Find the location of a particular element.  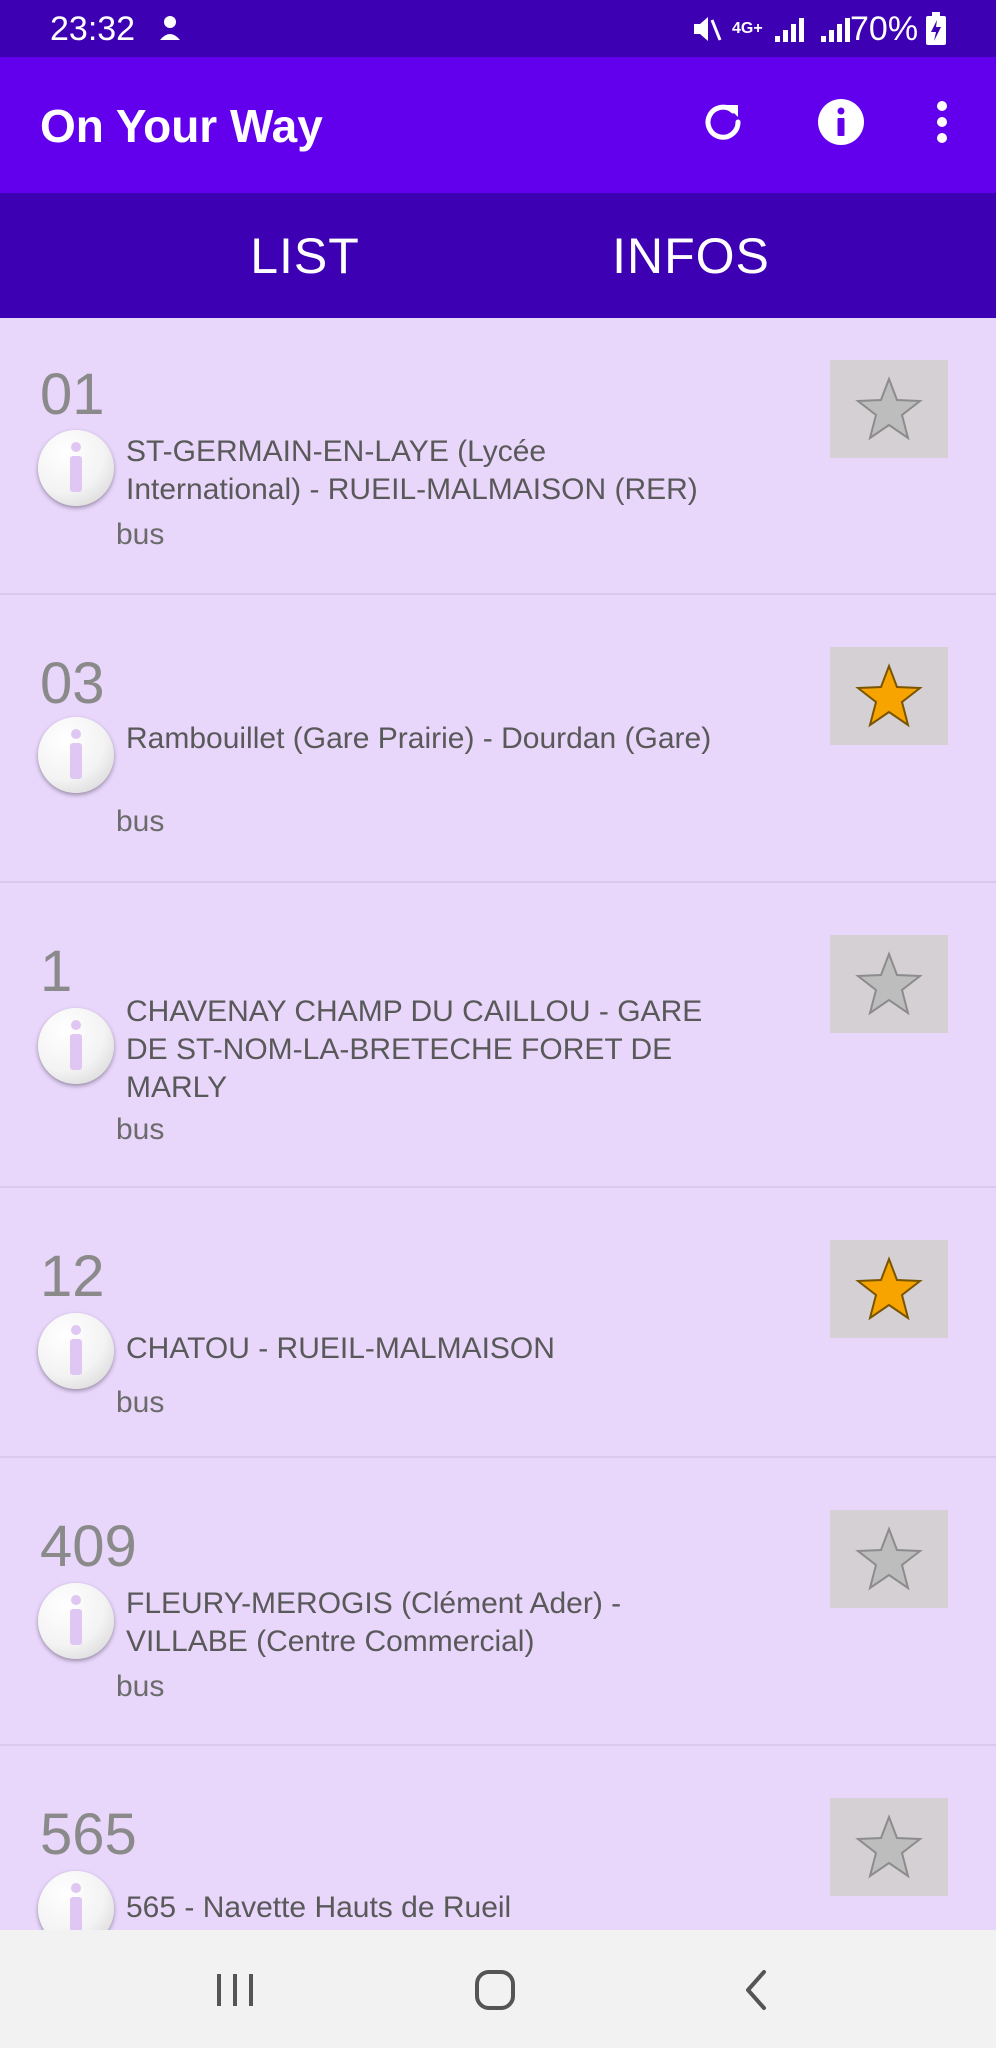

refresh-button is located at coordinates (723, 122).